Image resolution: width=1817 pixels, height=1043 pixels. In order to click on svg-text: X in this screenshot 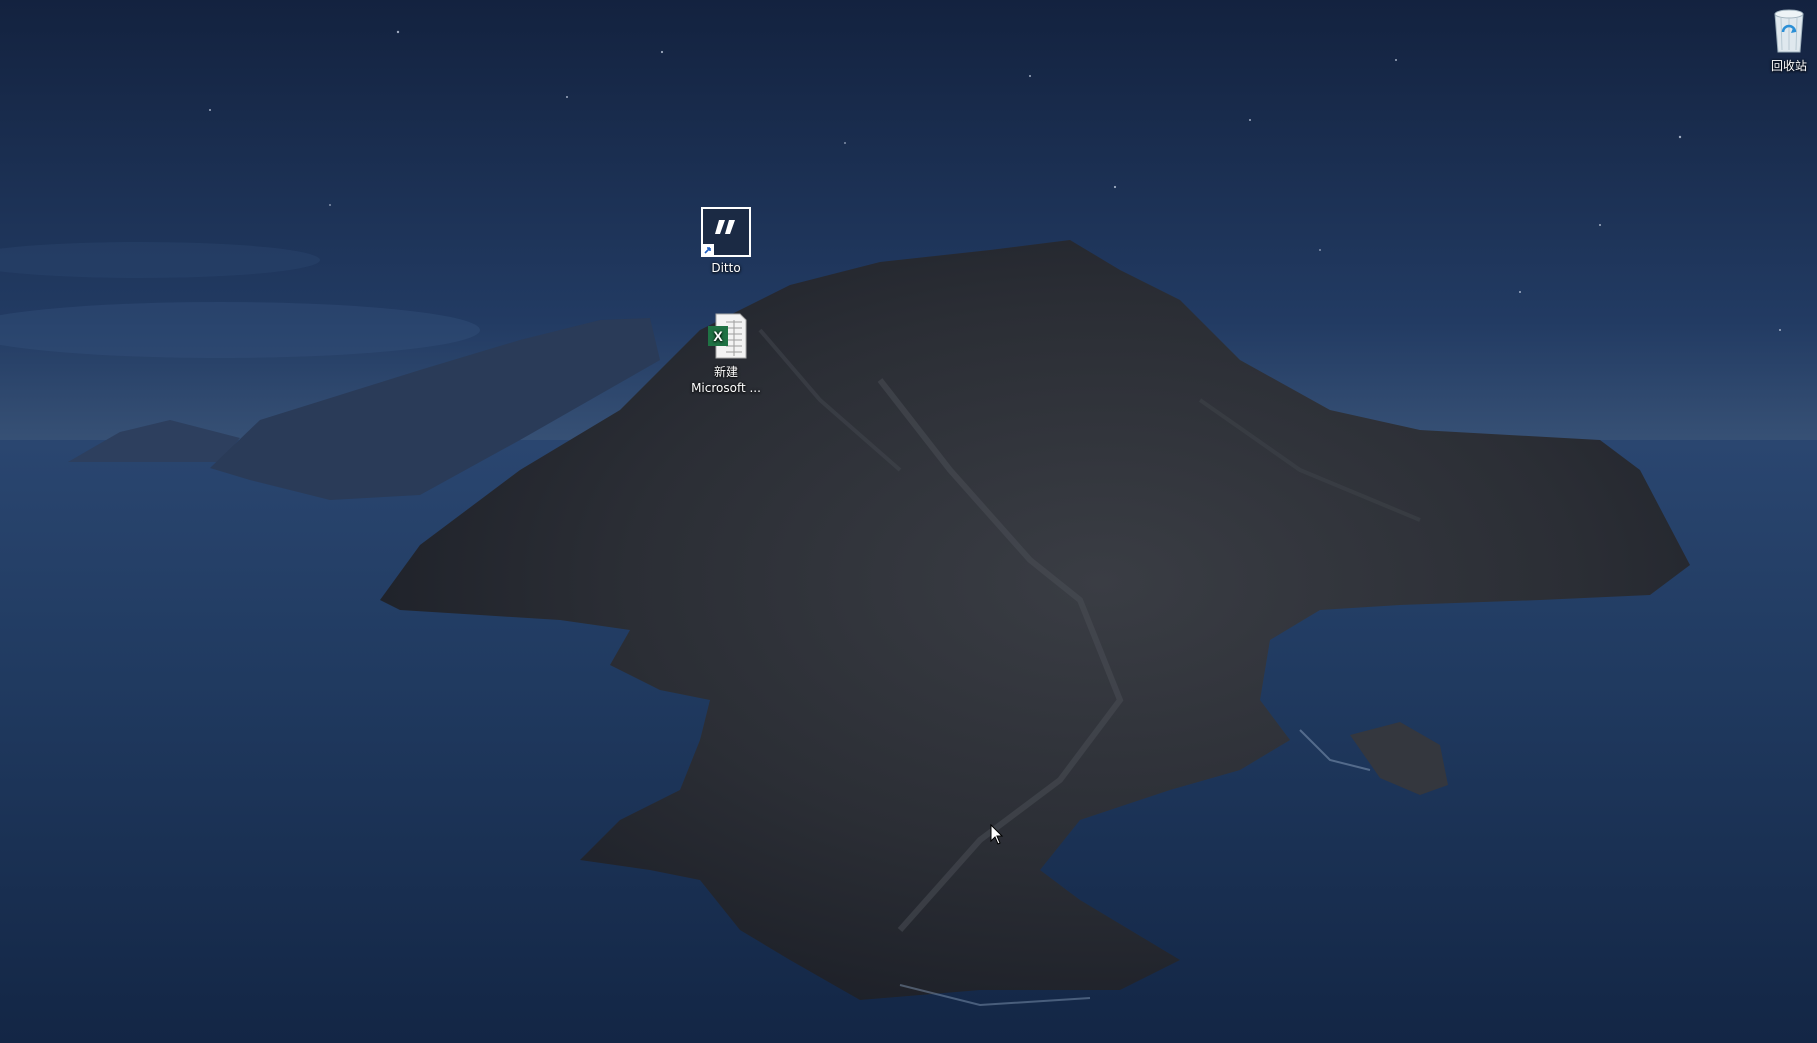, I will do `click(718, 336)`.